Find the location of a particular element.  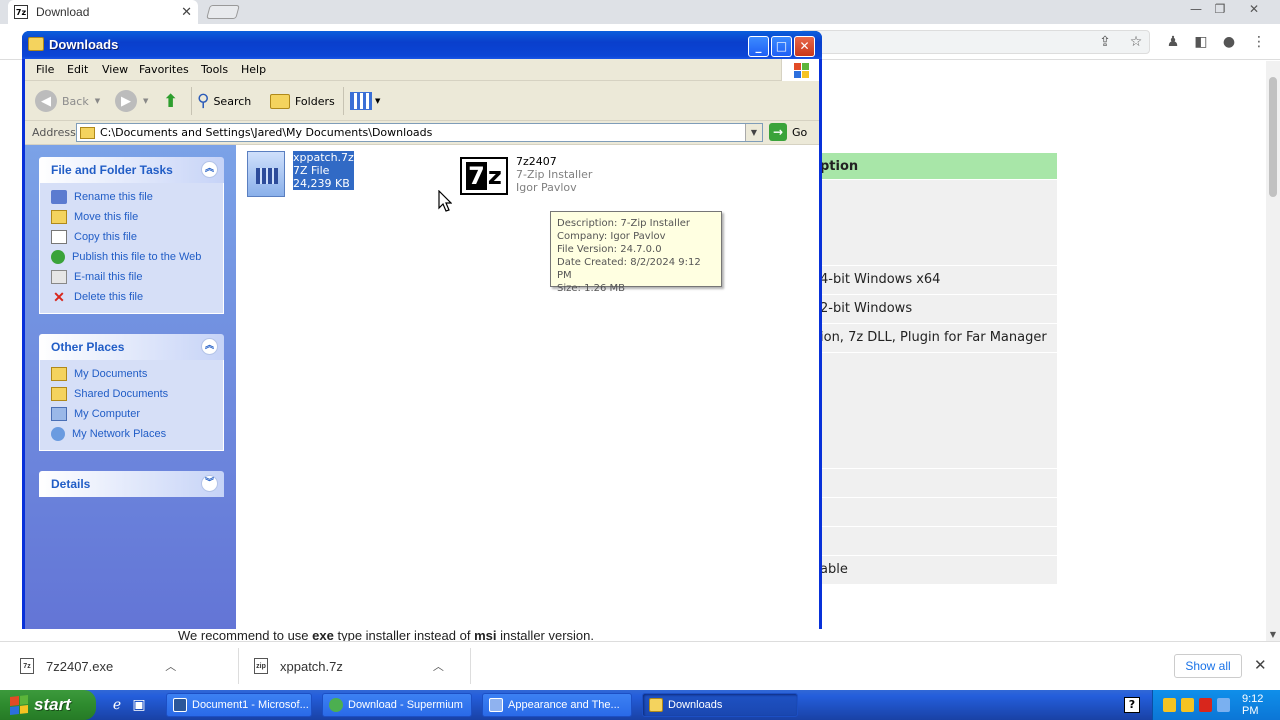

task-delete: ✕ Delete this file is located at coordinates (131, 297).